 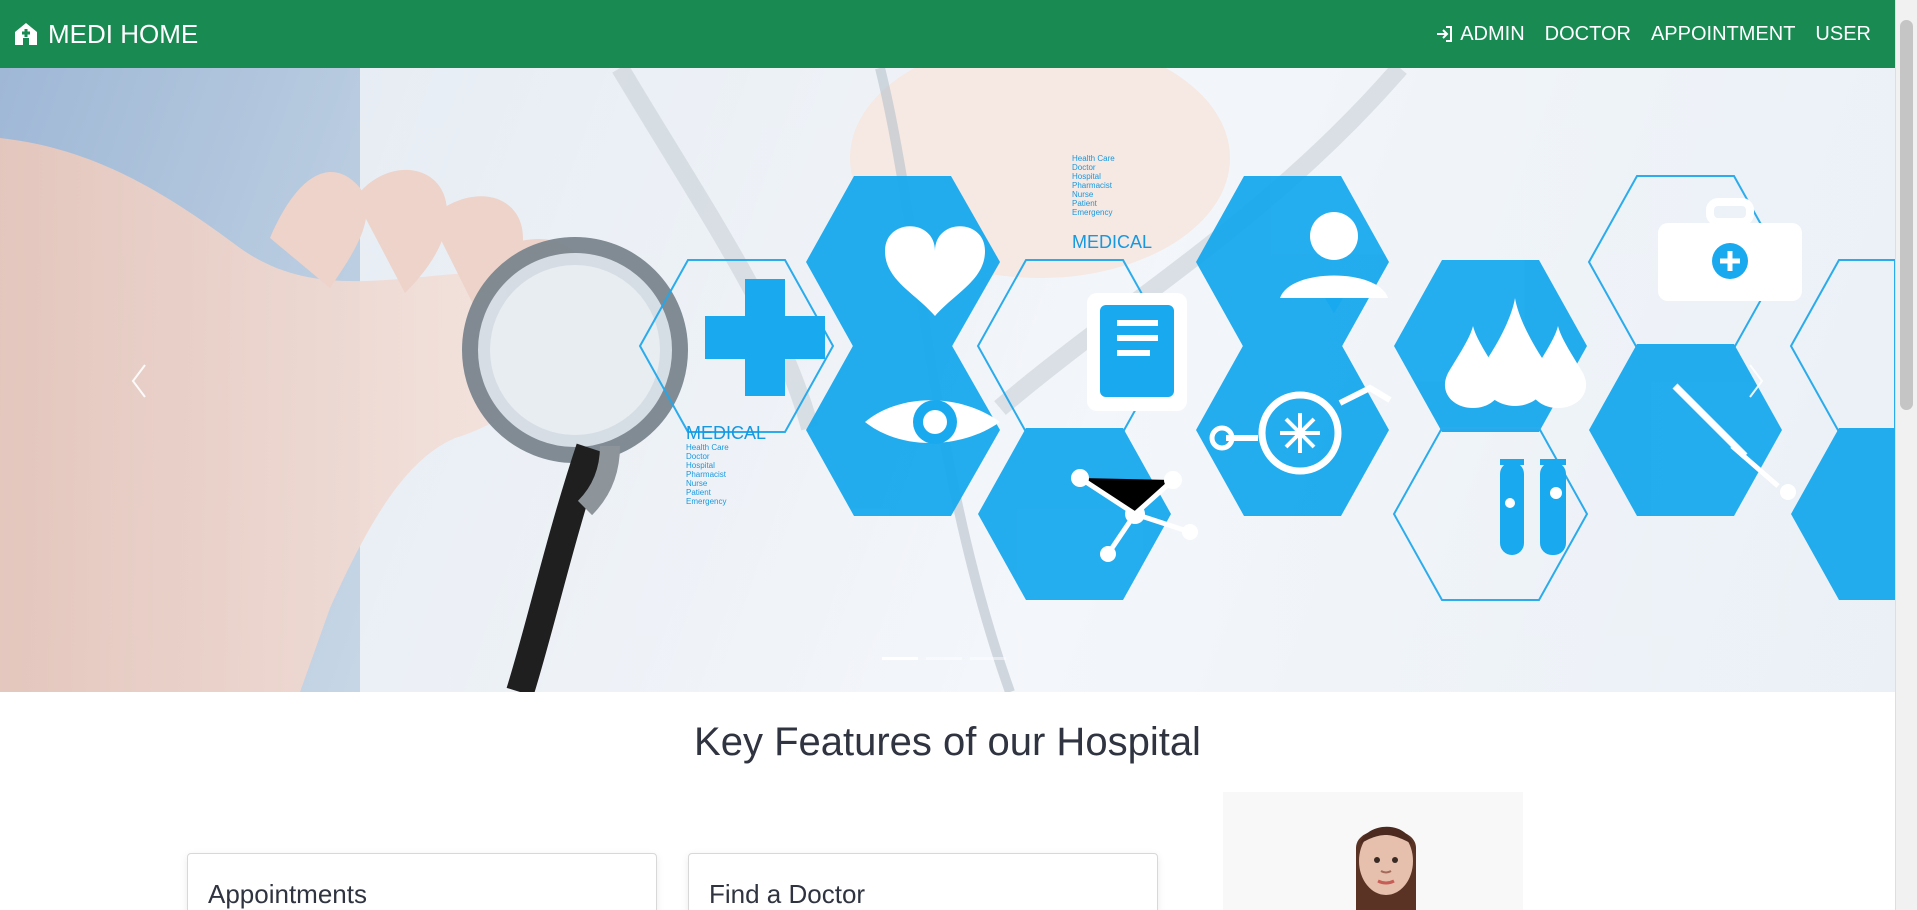 I want to click on carousel-prev-button, so click(x=139, y=381).